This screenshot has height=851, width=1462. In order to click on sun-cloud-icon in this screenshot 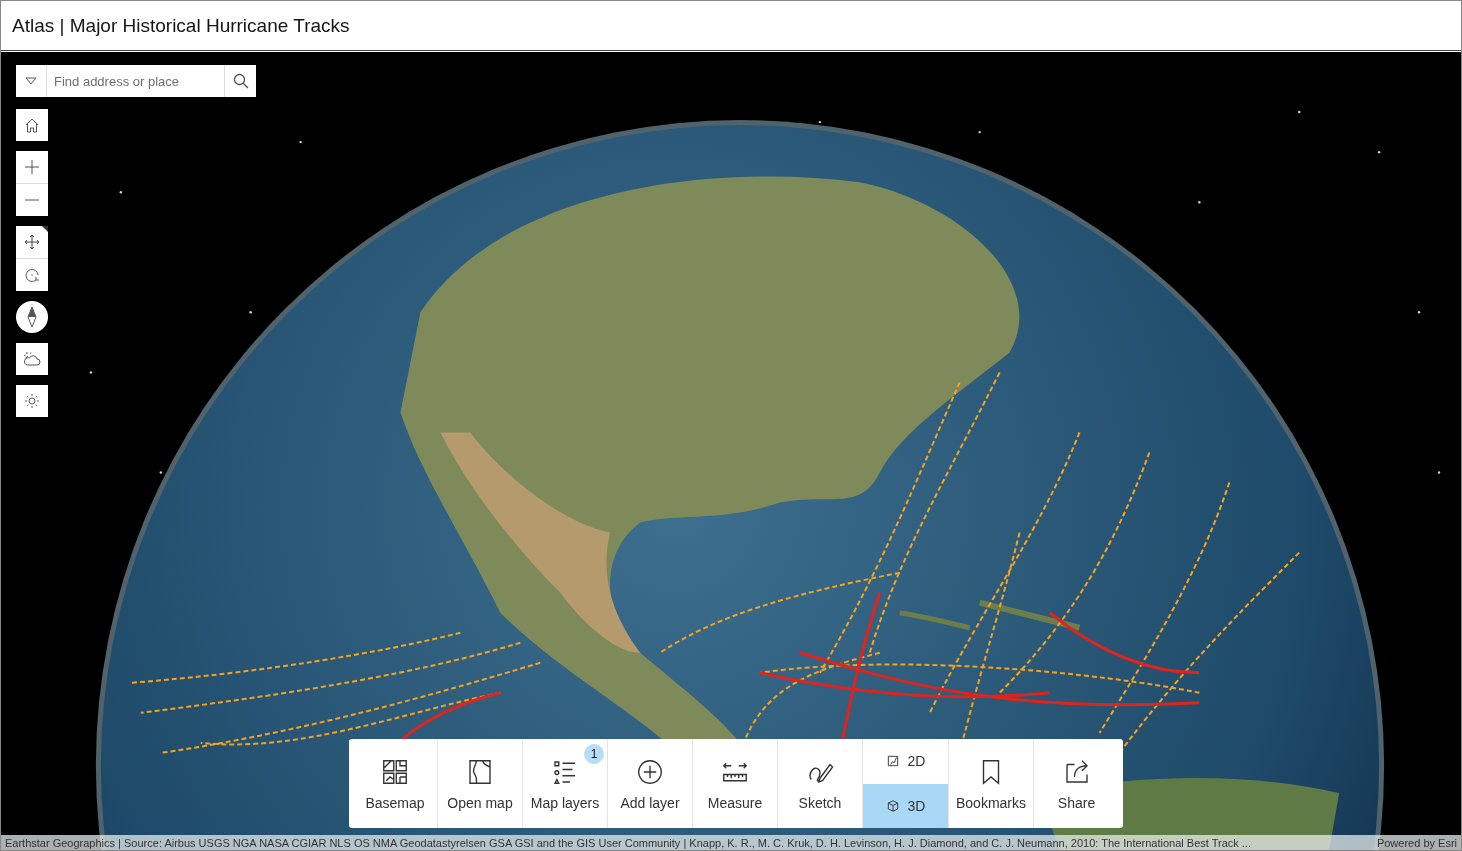, I will do `click(32, 359)`.